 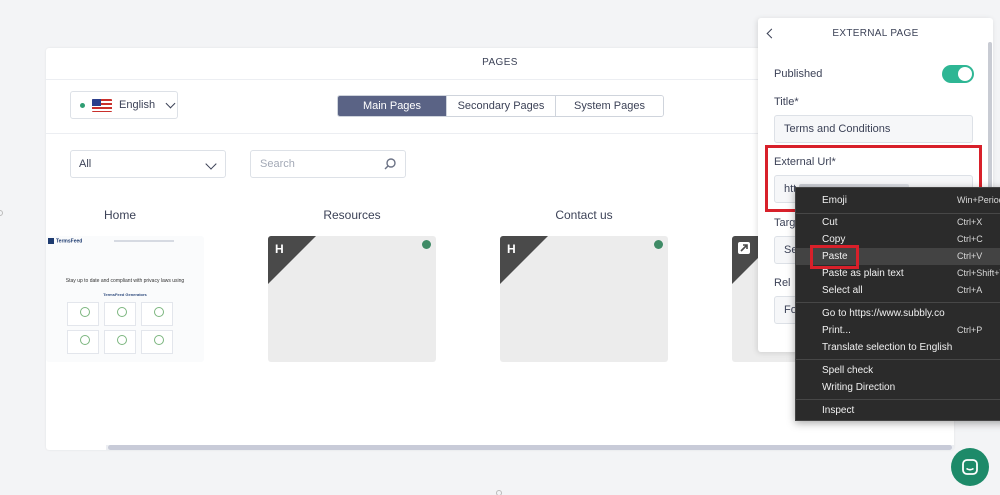 What do you see at coordinates (102, 105) in the screenshot?
I see `us-flag-icon` at bounding box center [102, 105].